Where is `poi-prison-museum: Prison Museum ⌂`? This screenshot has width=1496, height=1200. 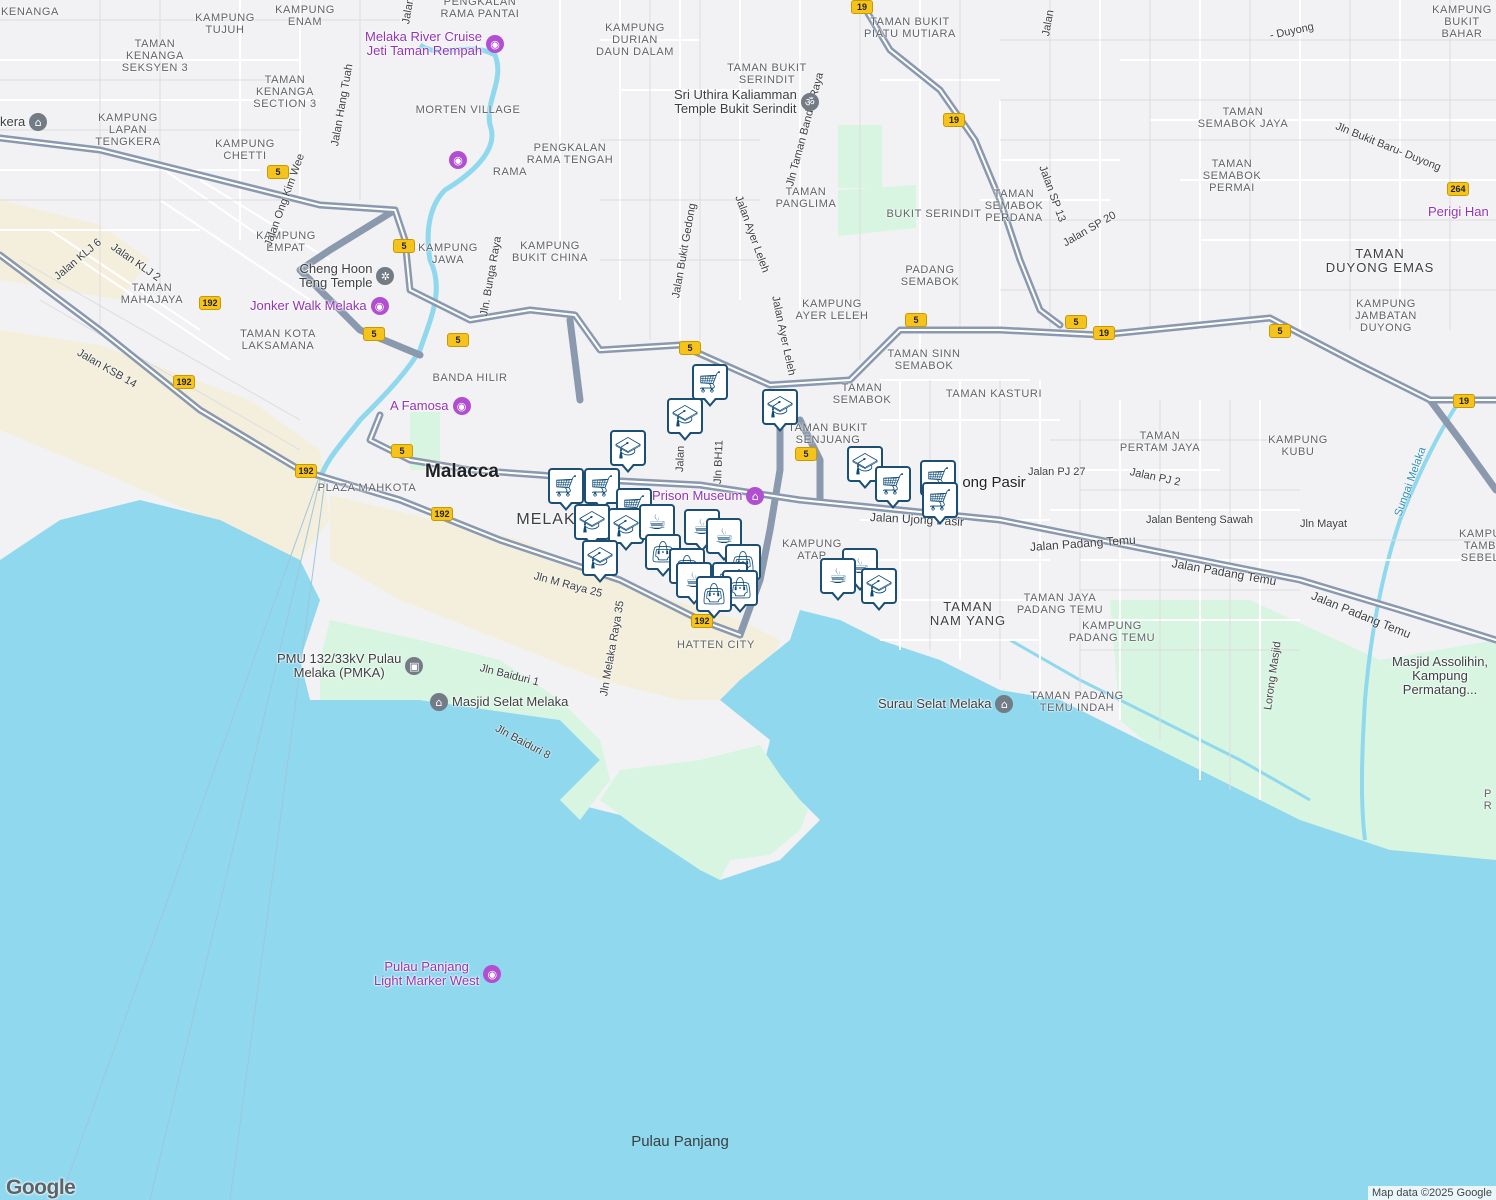 poi-prison-museum: Prison Museum ⌂ is located at coordinates (708, 496).